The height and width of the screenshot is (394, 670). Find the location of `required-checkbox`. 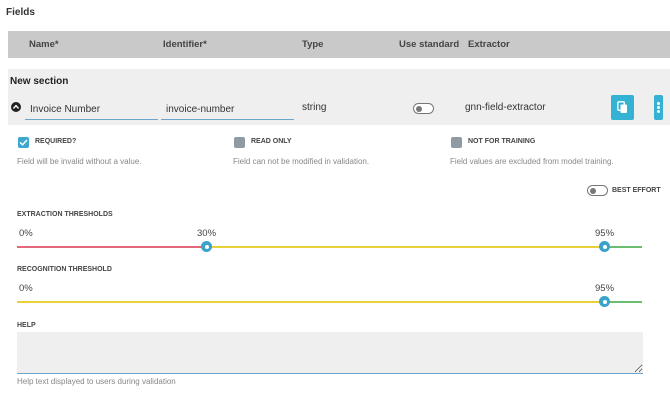

required-checkbox is located at coordinates (23, 142).